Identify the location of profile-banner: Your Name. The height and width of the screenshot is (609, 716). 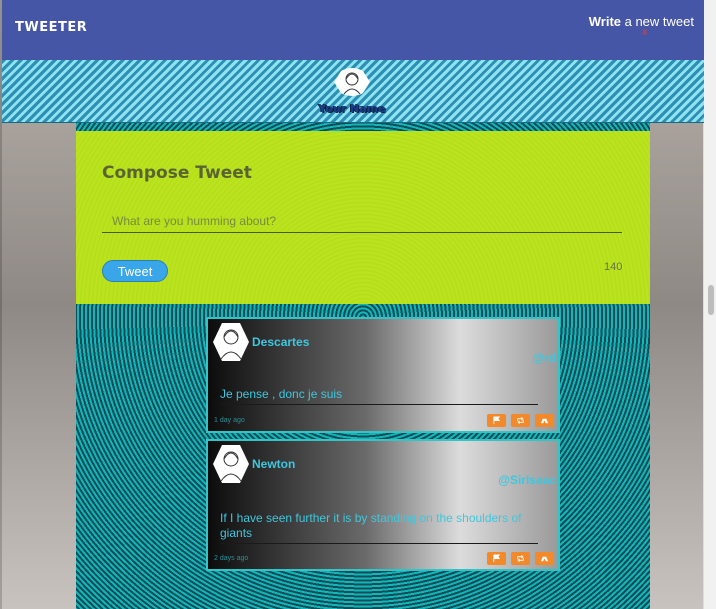
(353, 91).